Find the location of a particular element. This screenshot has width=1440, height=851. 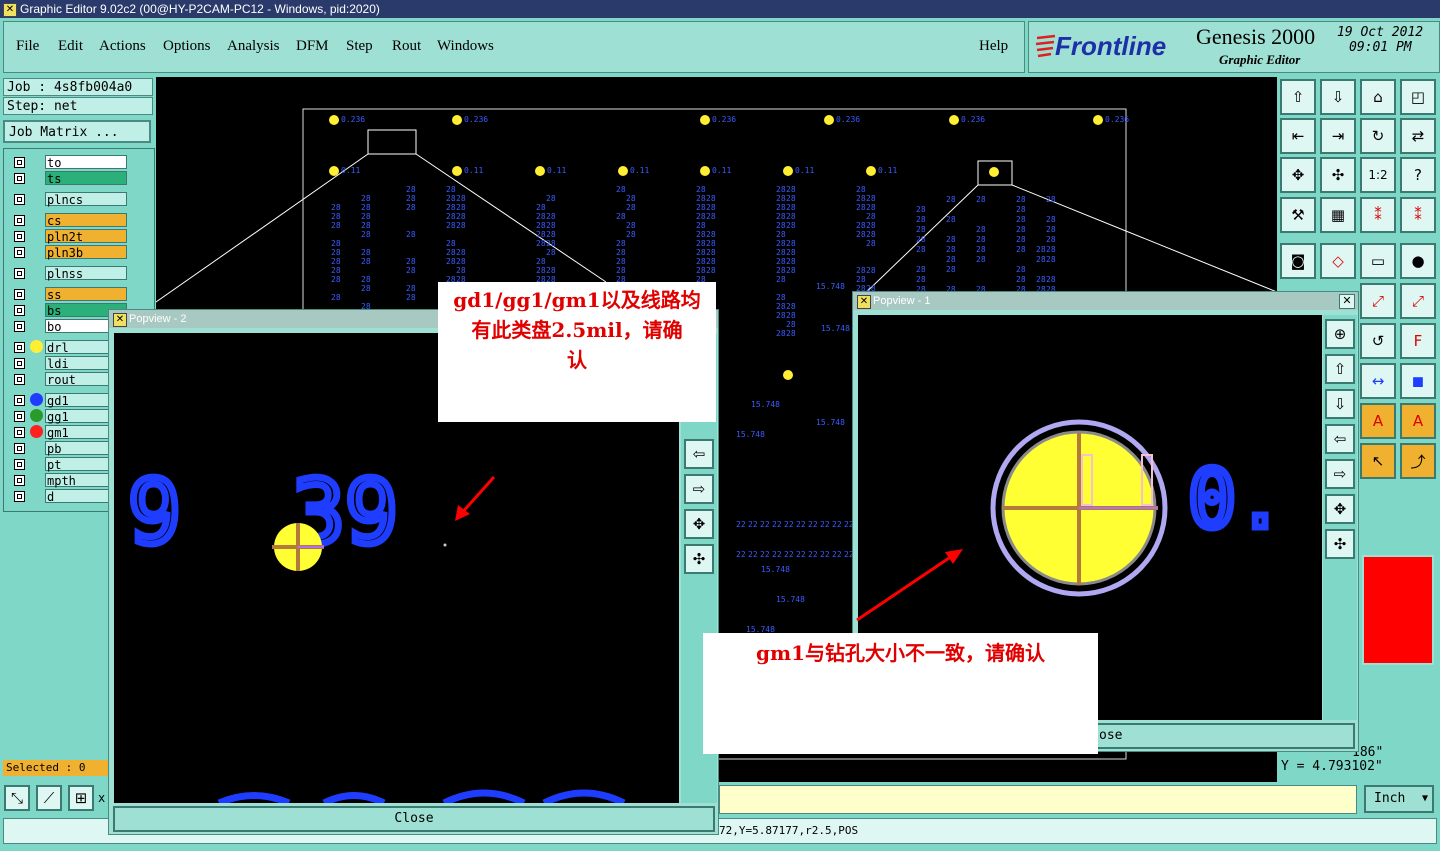

triangle-a-2-icon: A is located at coordinates (1418, 421).